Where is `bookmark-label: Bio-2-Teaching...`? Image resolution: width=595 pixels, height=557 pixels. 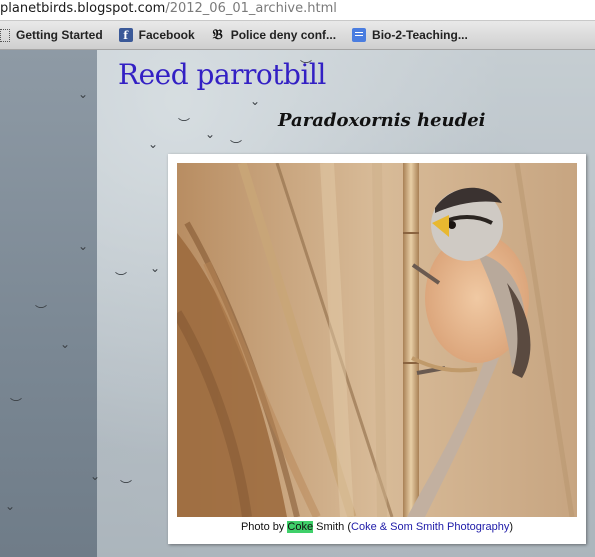 bookmark-label: Bio-2-Teaching... is located at coordinates (420, 35).